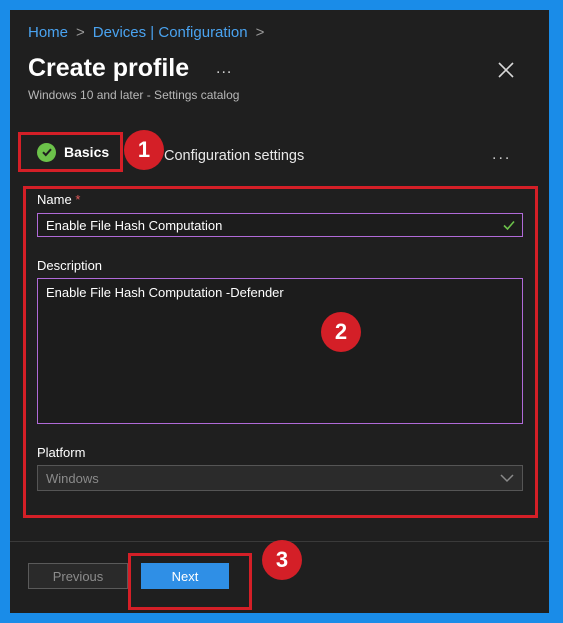  I want to click on description-label: Description, so click(70, 265).